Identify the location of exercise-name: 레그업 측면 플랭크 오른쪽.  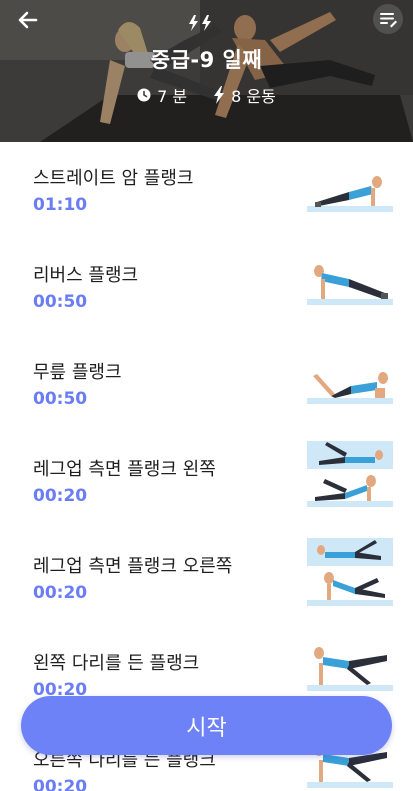
(133, 566).